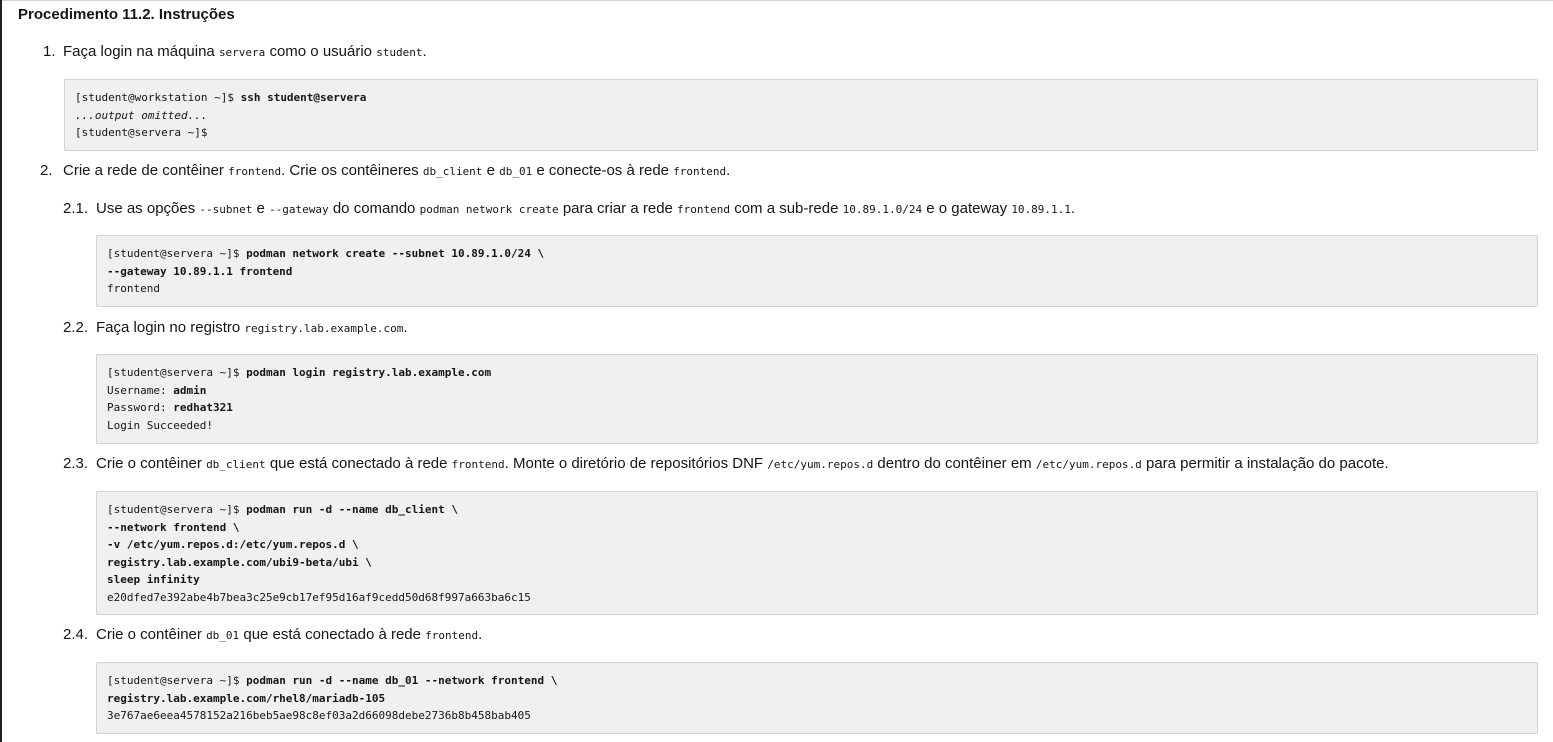  I want to click on code-line: sleep infinity, so click(153, 579).